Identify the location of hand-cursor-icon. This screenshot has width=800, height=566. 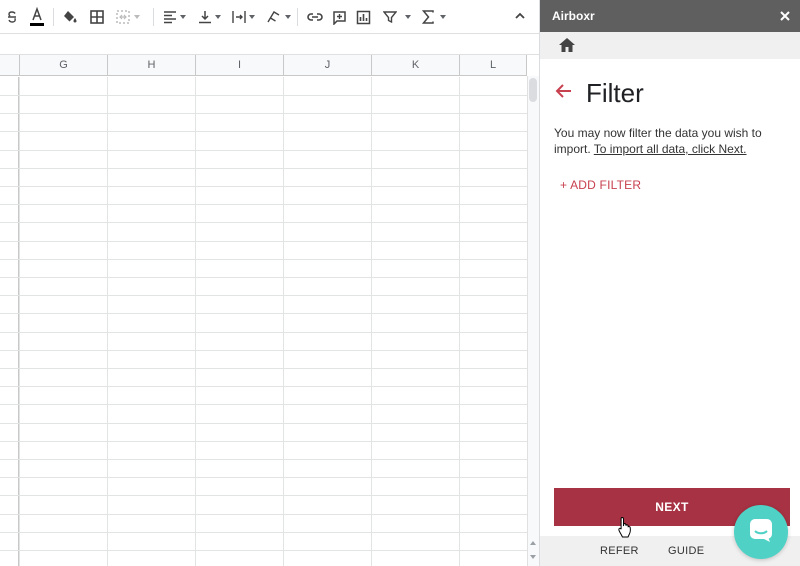
(625, 529).